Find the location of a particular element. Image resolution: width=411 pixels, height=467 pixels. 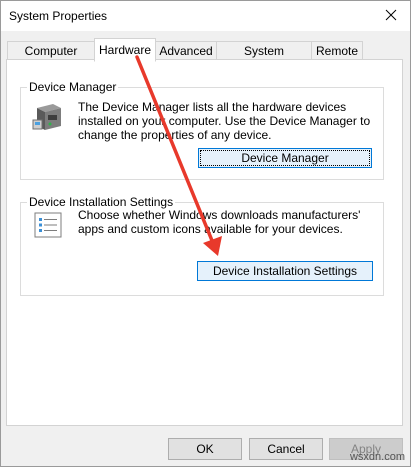

device-manager-button: Device Manager is located at coordinates (285, 158).